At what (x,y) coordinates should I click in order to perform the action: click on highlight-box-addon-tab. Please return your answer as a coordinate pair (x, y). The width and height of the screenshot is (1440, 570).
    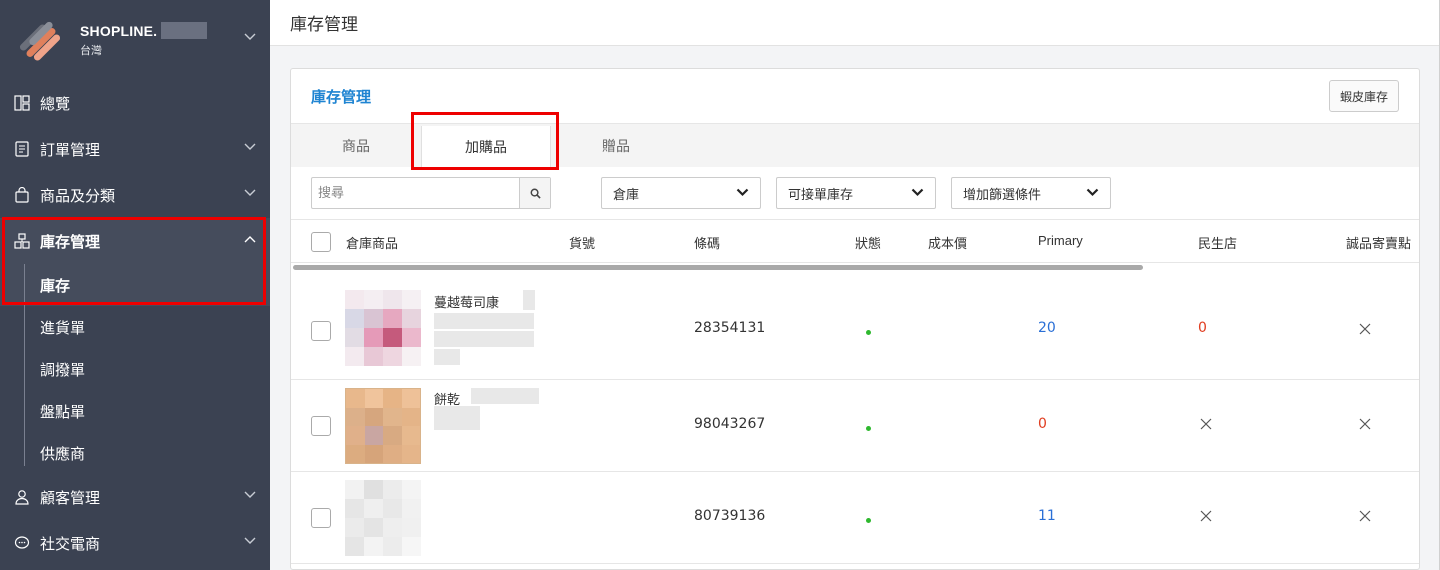
    Looking at the image, I should click on (485, 141).